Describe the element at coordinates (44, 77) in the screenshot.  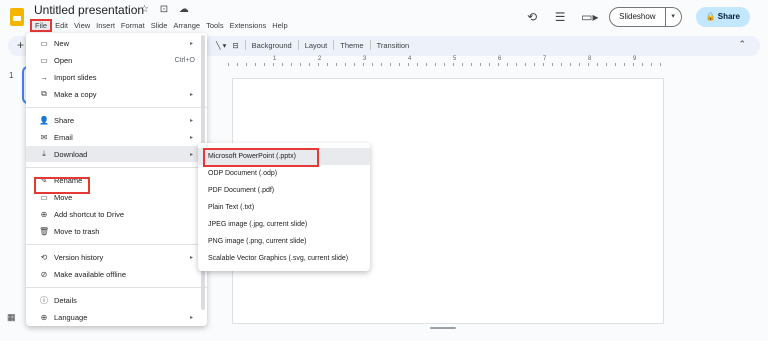
I see `import-icon: →` at that location.